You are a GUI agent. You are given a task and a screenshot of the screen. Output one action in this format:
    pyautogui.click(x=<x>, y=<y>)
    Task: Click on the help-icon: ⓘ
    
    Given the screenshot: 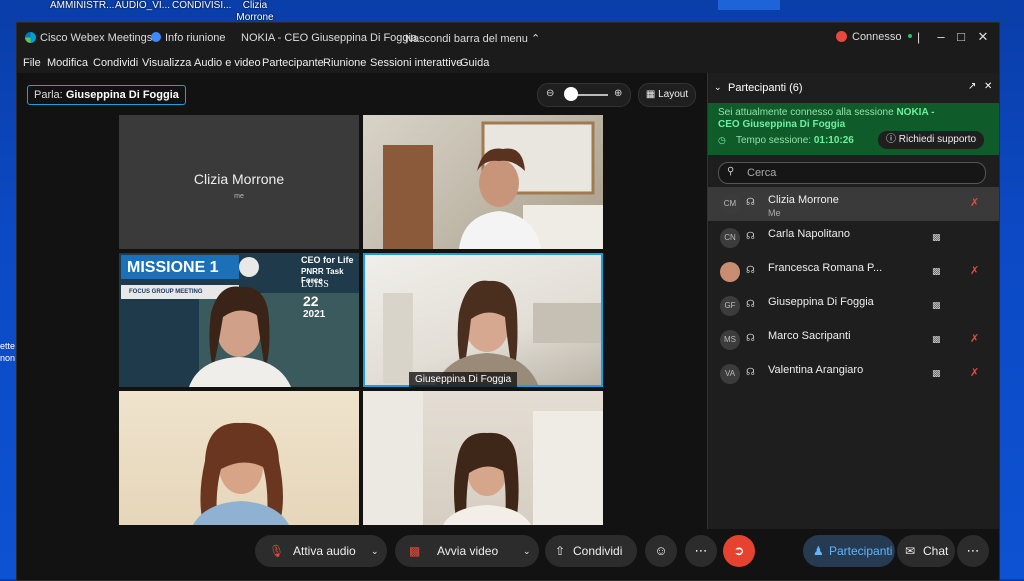 What is the action you would take?
    pyautogui.click(x=891, y=139)
    